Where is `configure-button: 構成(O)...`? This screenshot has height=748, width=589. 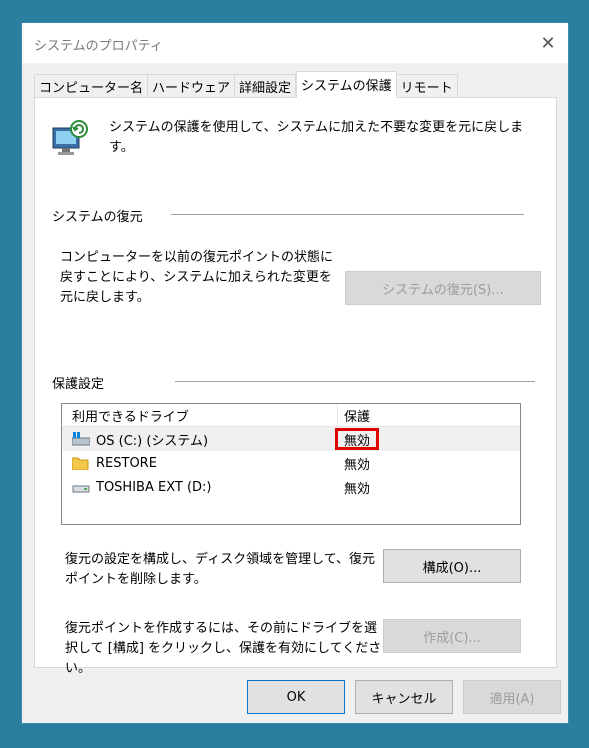
configure-button: 構成(O)... is located at coordinates (452, 566).